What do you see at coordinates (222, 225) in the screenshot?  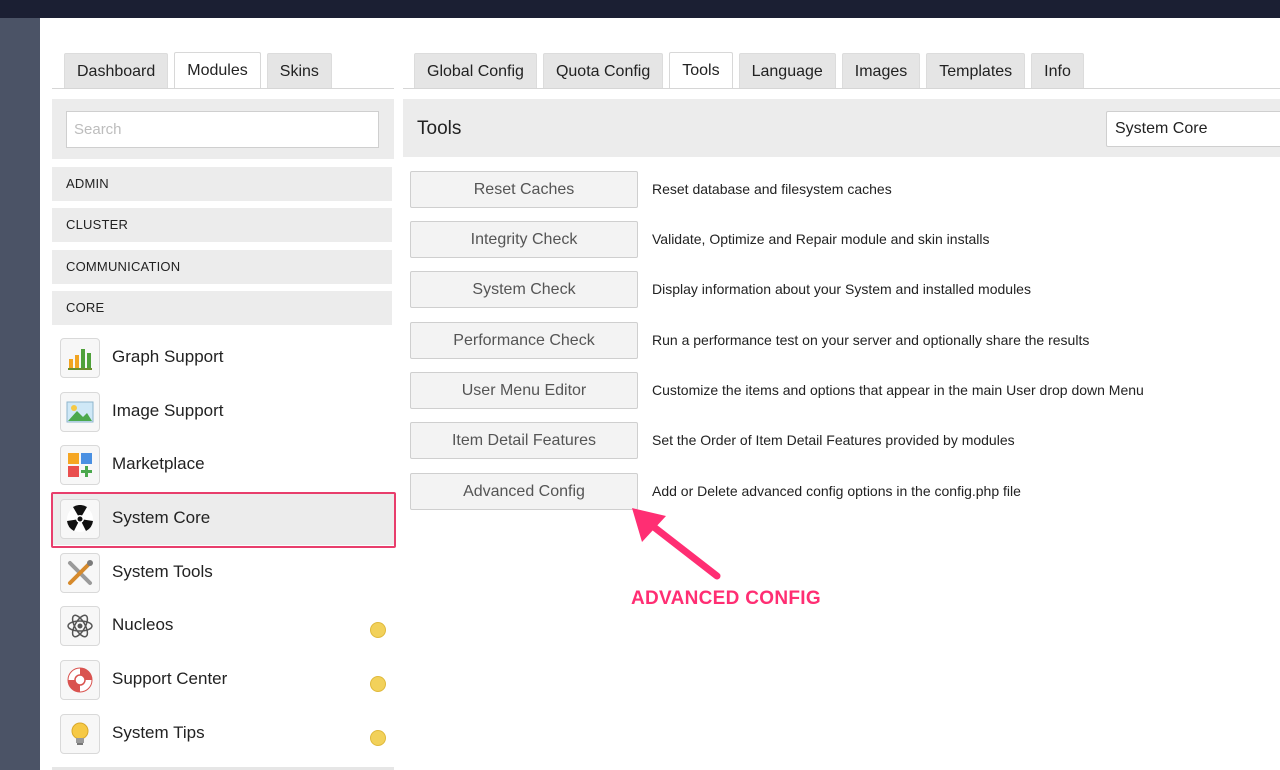 I see `category-cluster: CLUSTER` at bounding box center [222, 225].